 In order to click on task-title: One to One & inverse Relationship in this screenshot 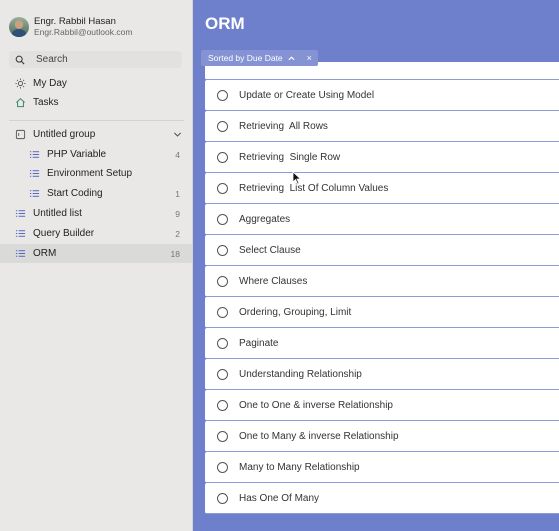, I will do `click(316, 405)`.